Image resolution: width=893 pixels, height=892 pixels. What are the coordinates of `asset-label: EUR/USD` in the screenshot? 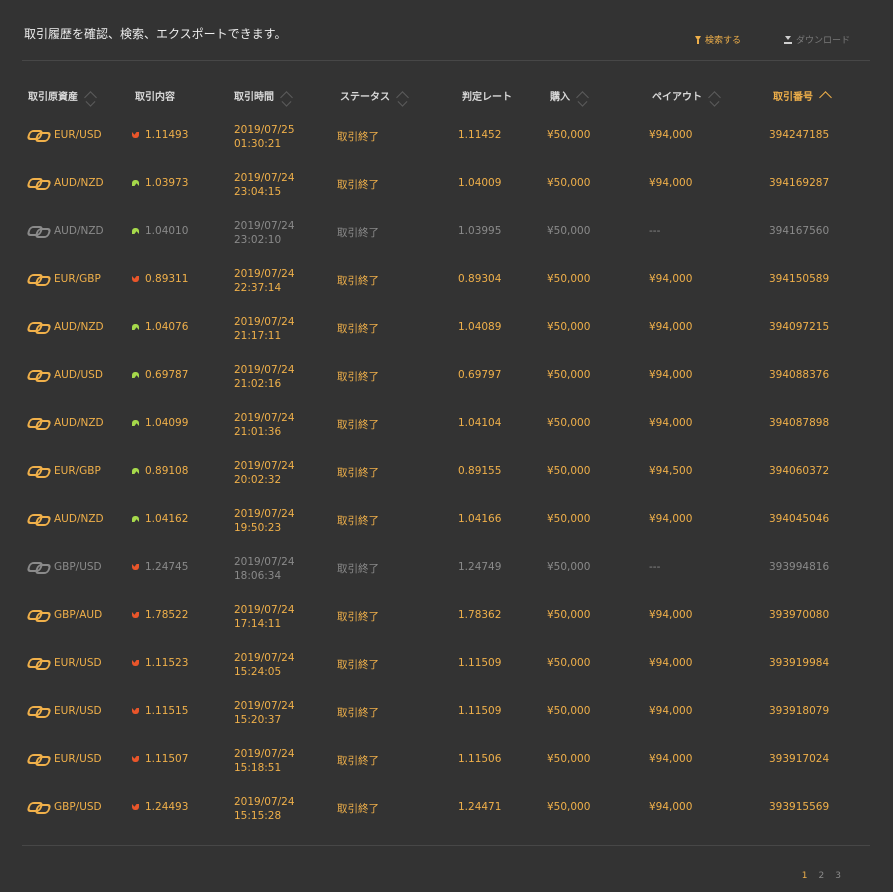 It's located at (78, 663).